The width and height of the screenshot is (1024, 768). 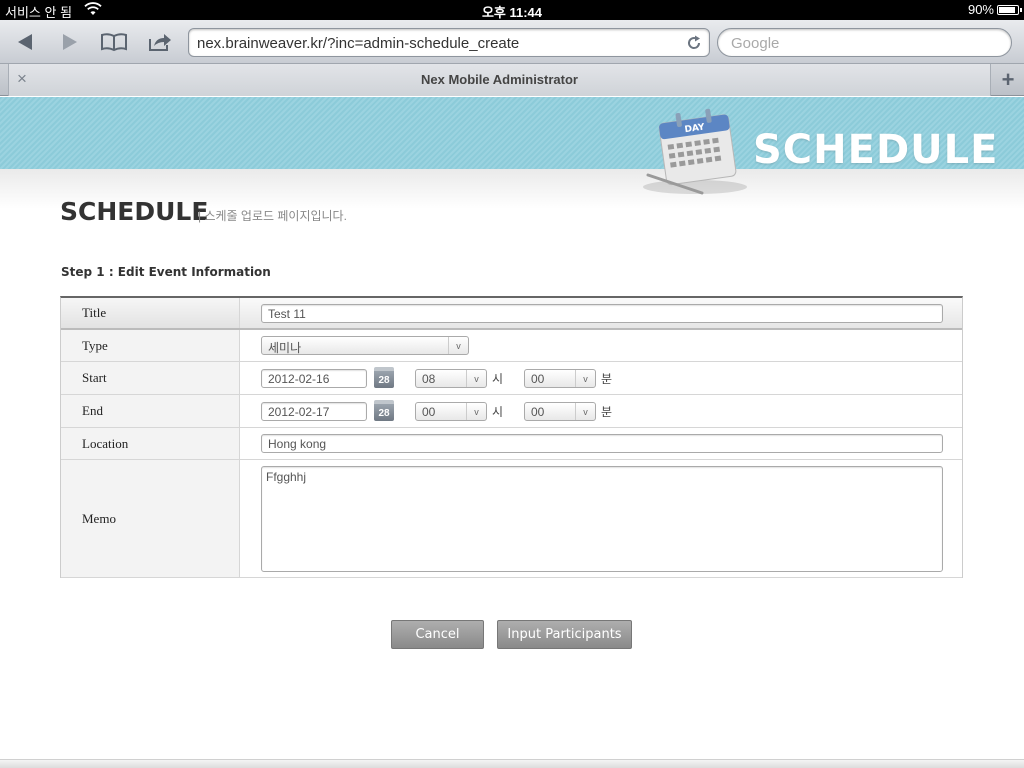 What do you see at coordinates (150, 518) in the screenshot?
I see `memo-label: Memo` at bounding box center [150, 518].